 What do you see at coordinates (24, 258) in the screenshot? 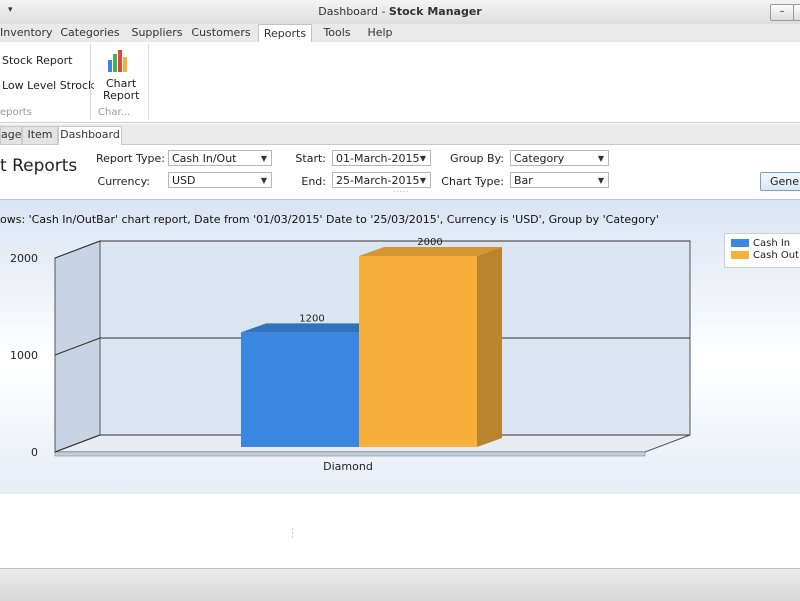
I see `y-tick-label: 2000` at bounding box center [24, 258].